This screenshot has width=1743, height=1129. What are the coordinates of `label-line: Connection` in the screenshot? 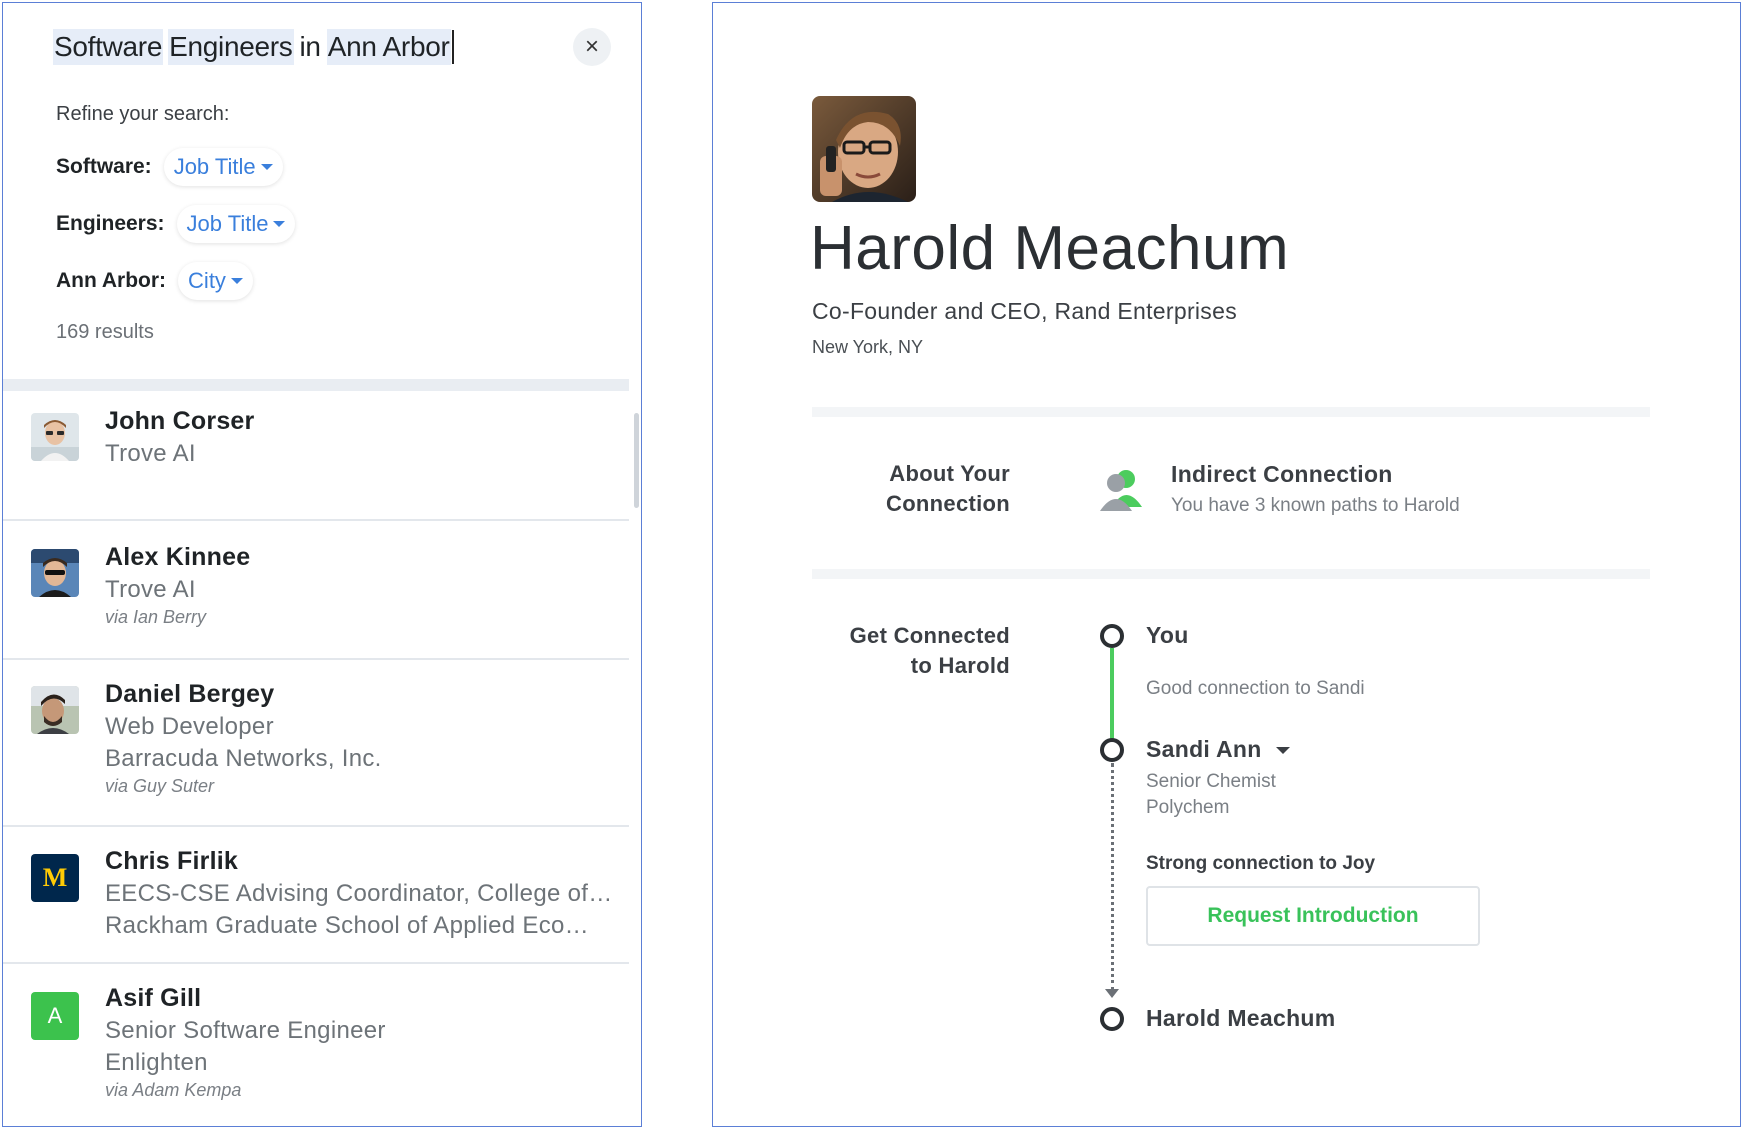 It's located at (948, 503).